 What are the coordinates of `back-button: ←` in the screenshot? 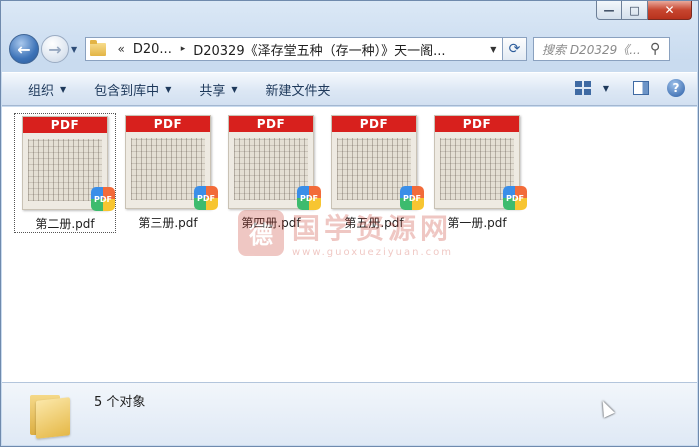 It's located at (24, 49).